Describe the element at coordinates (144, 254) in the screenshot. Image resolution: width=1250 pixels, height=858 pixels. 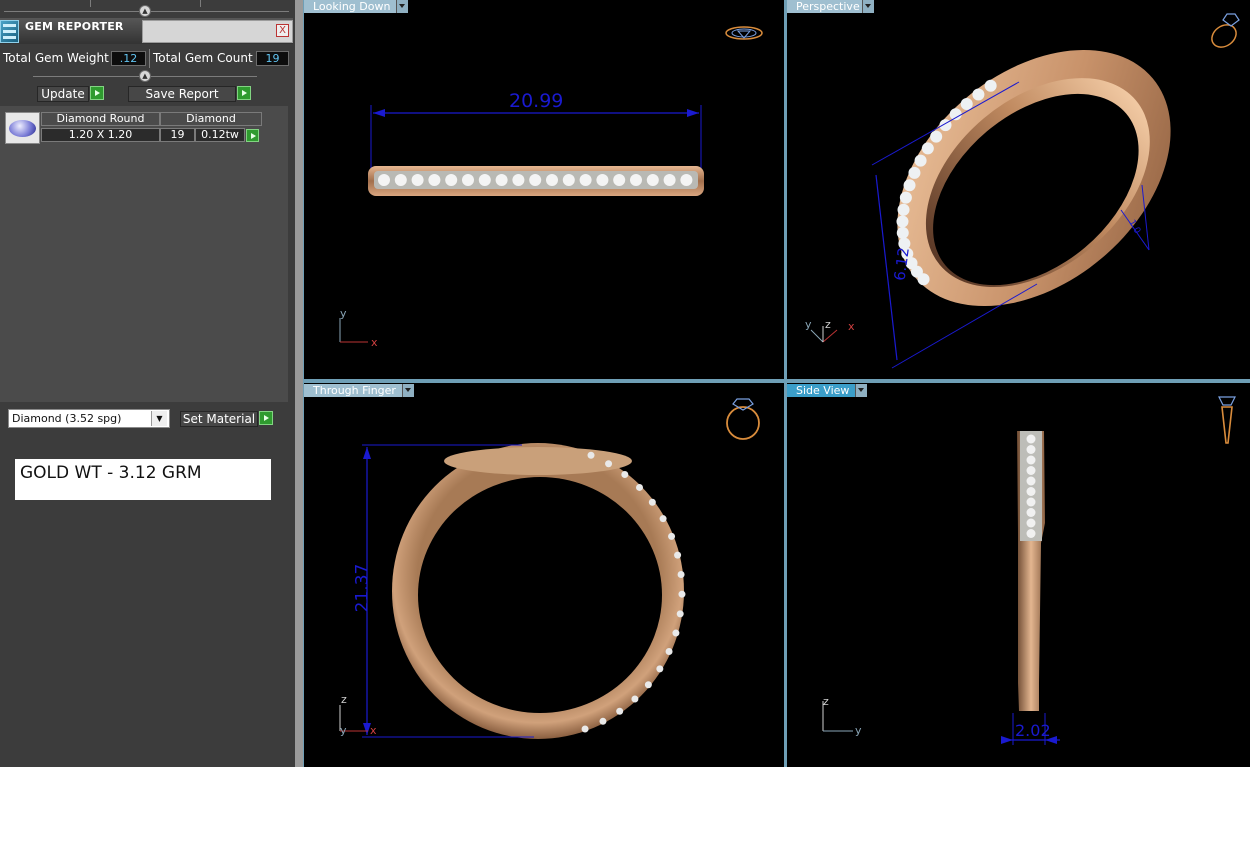
I see `gem-list` at that location.